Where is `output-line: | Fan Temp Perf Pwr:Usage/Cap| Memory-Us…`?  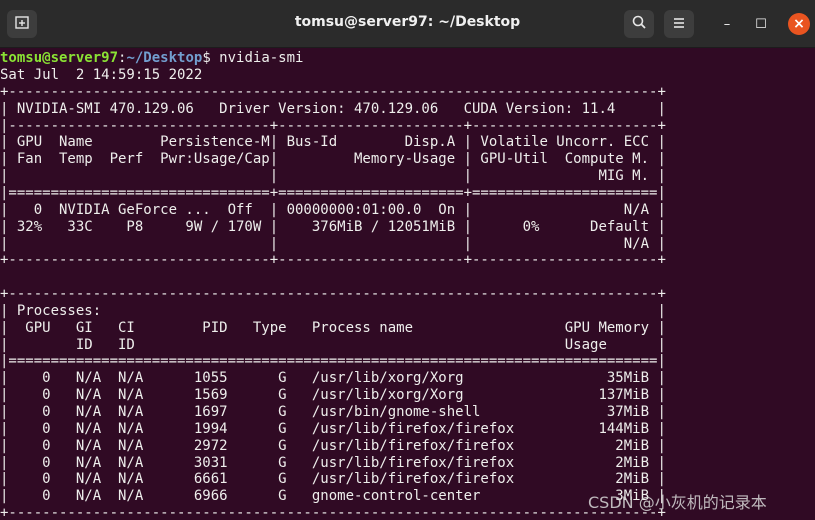 output-line: | Fan Temp Perf Pwr:Usage/Cap| Memory-Us… is located at coordinates (333, 159).